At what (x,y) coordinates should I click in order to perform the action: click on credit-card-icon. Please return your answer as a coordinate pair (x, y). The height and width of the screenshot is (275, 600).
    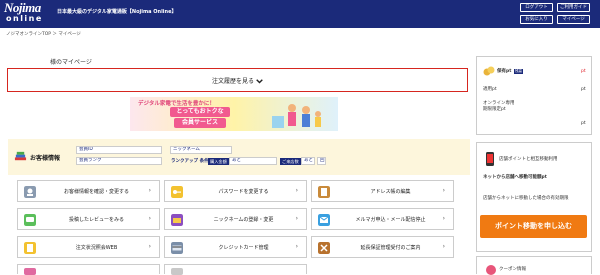
    Looking at the image, I should click on (177, 248).